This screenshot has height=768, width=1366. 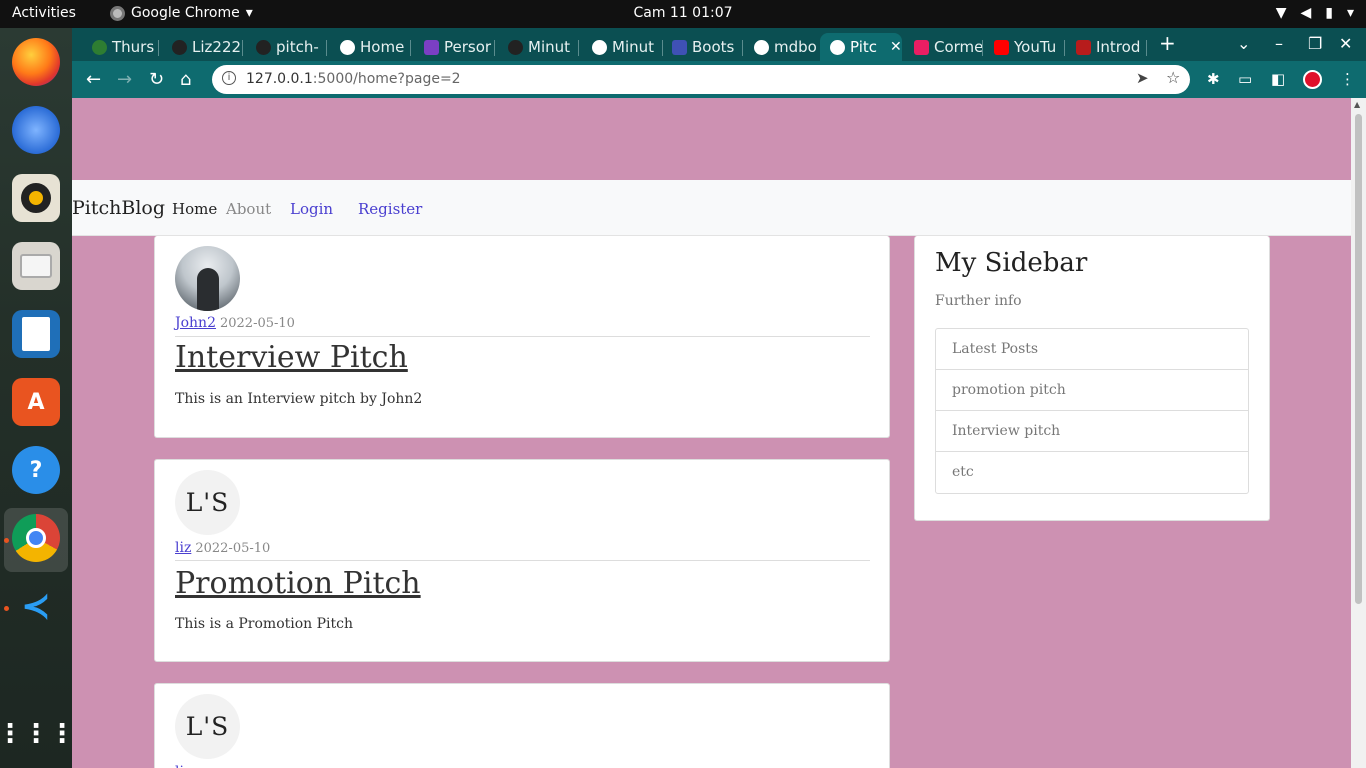 I want to click on wifi-icon: ▼, so click(x=1281, y=13).